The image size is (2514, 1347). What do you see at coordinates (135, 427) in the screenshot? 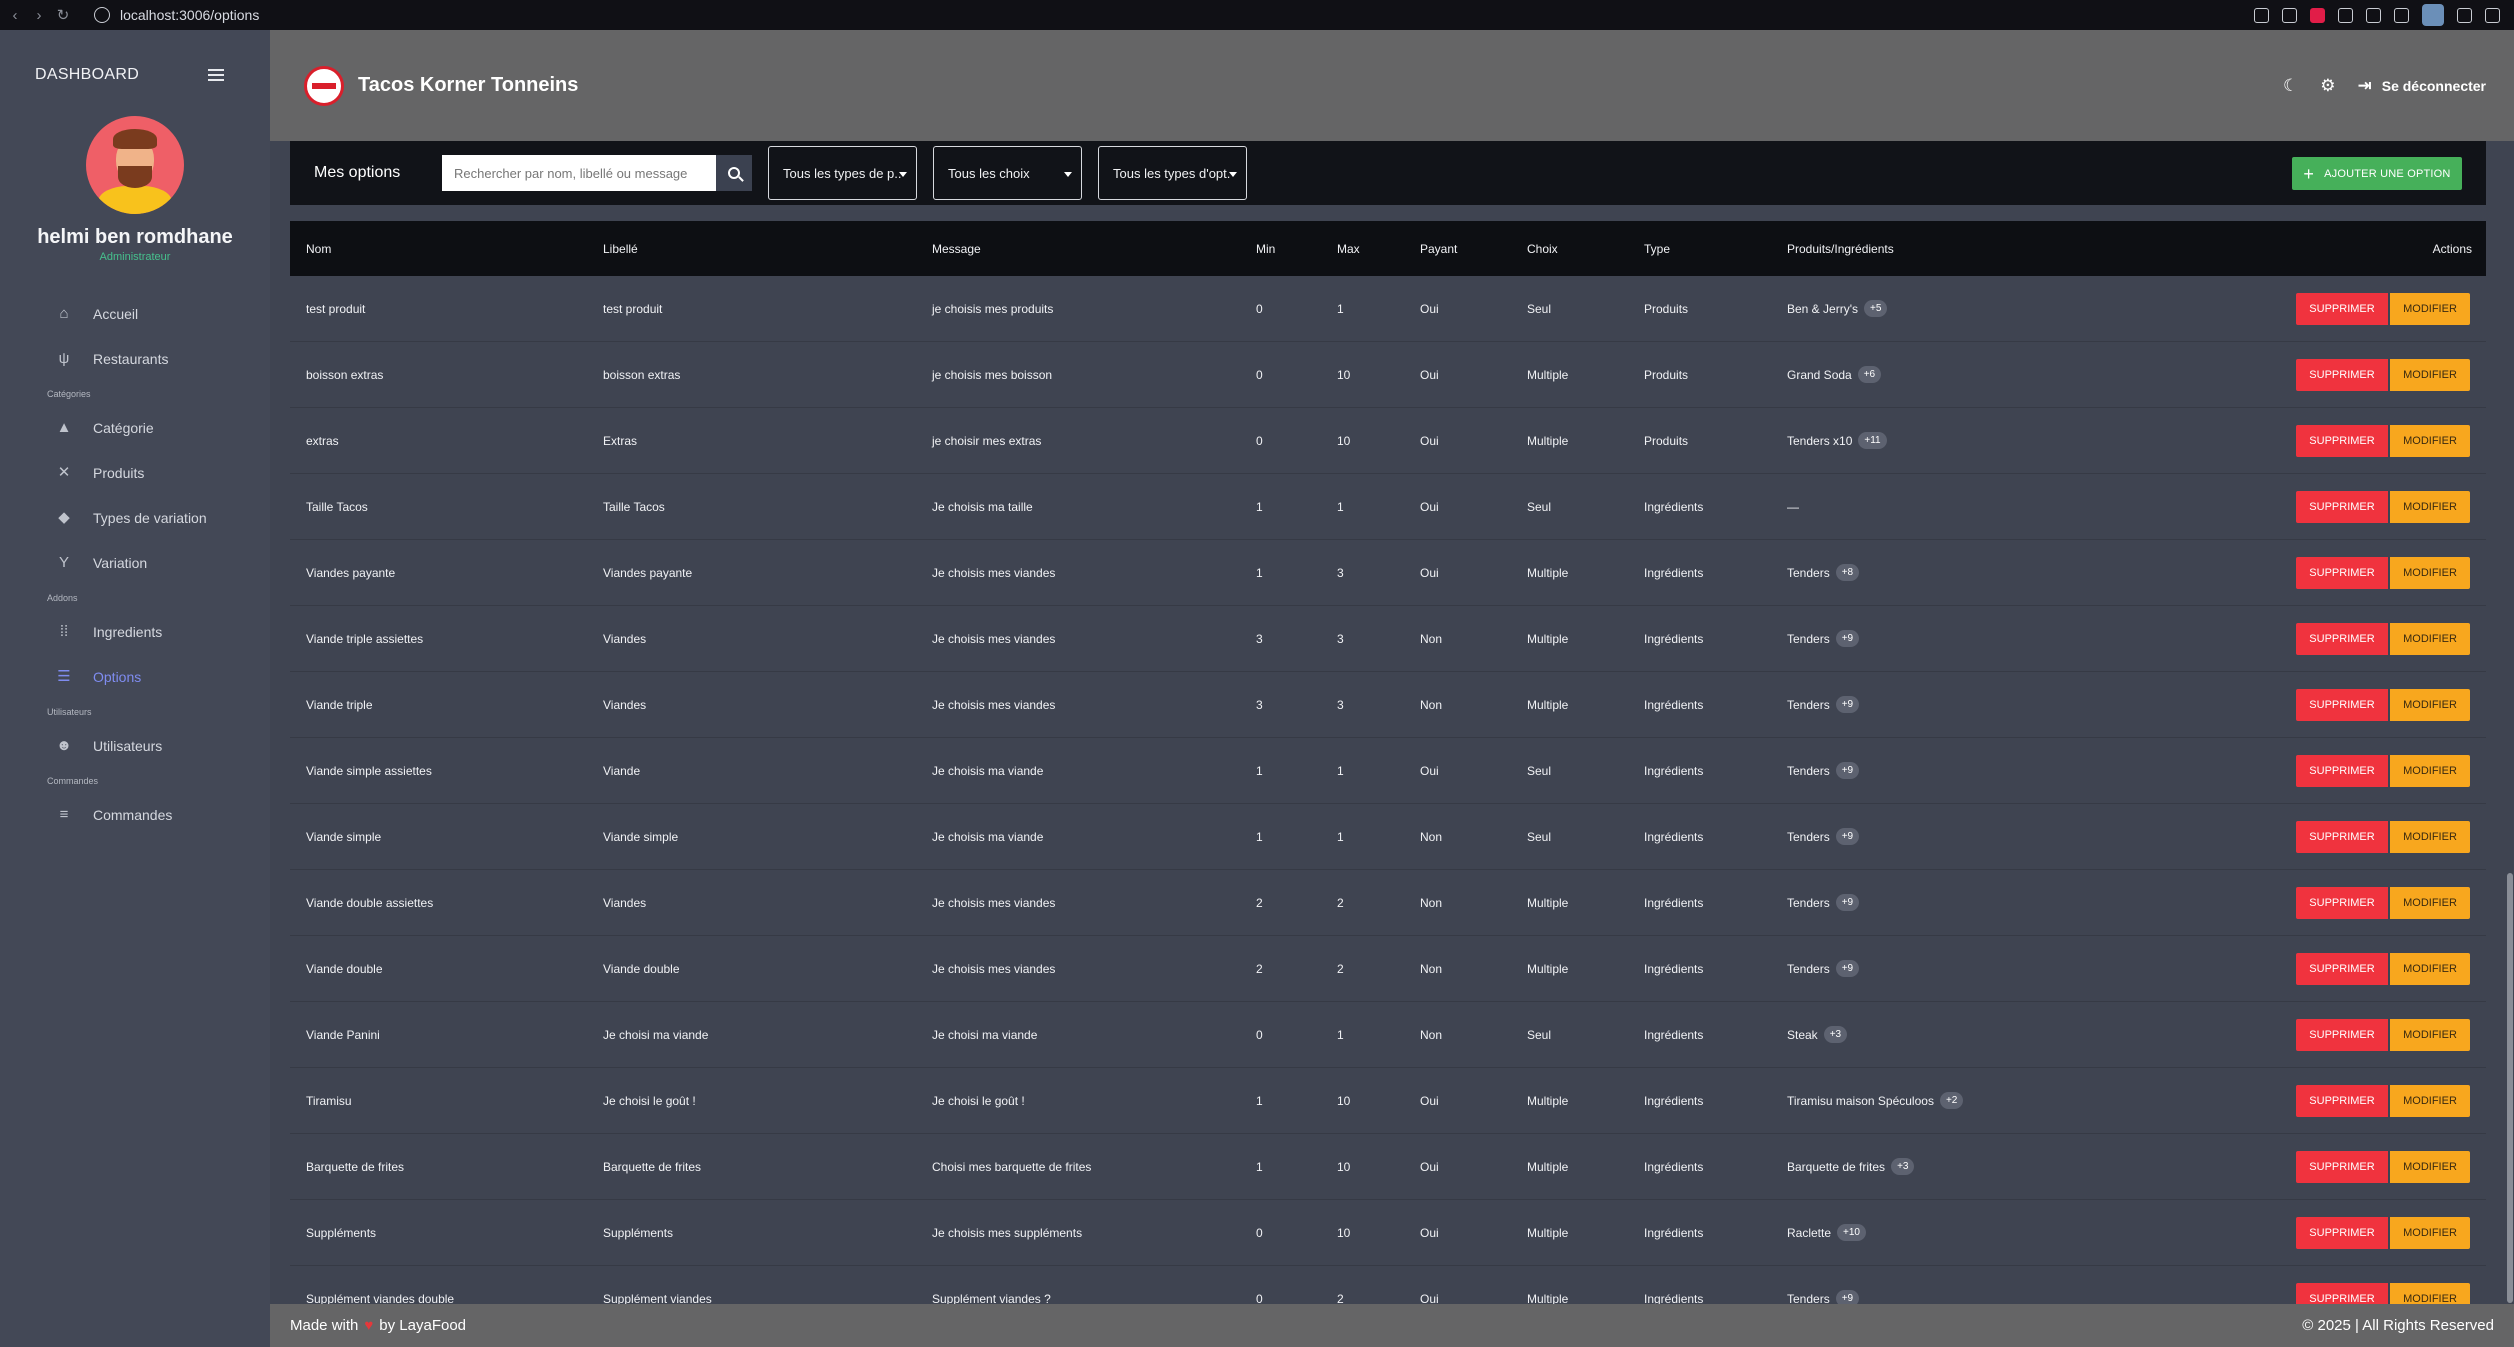
I see `sidebar-item-categorie: ▲ Catégorie` at bounding box center [135, 427].